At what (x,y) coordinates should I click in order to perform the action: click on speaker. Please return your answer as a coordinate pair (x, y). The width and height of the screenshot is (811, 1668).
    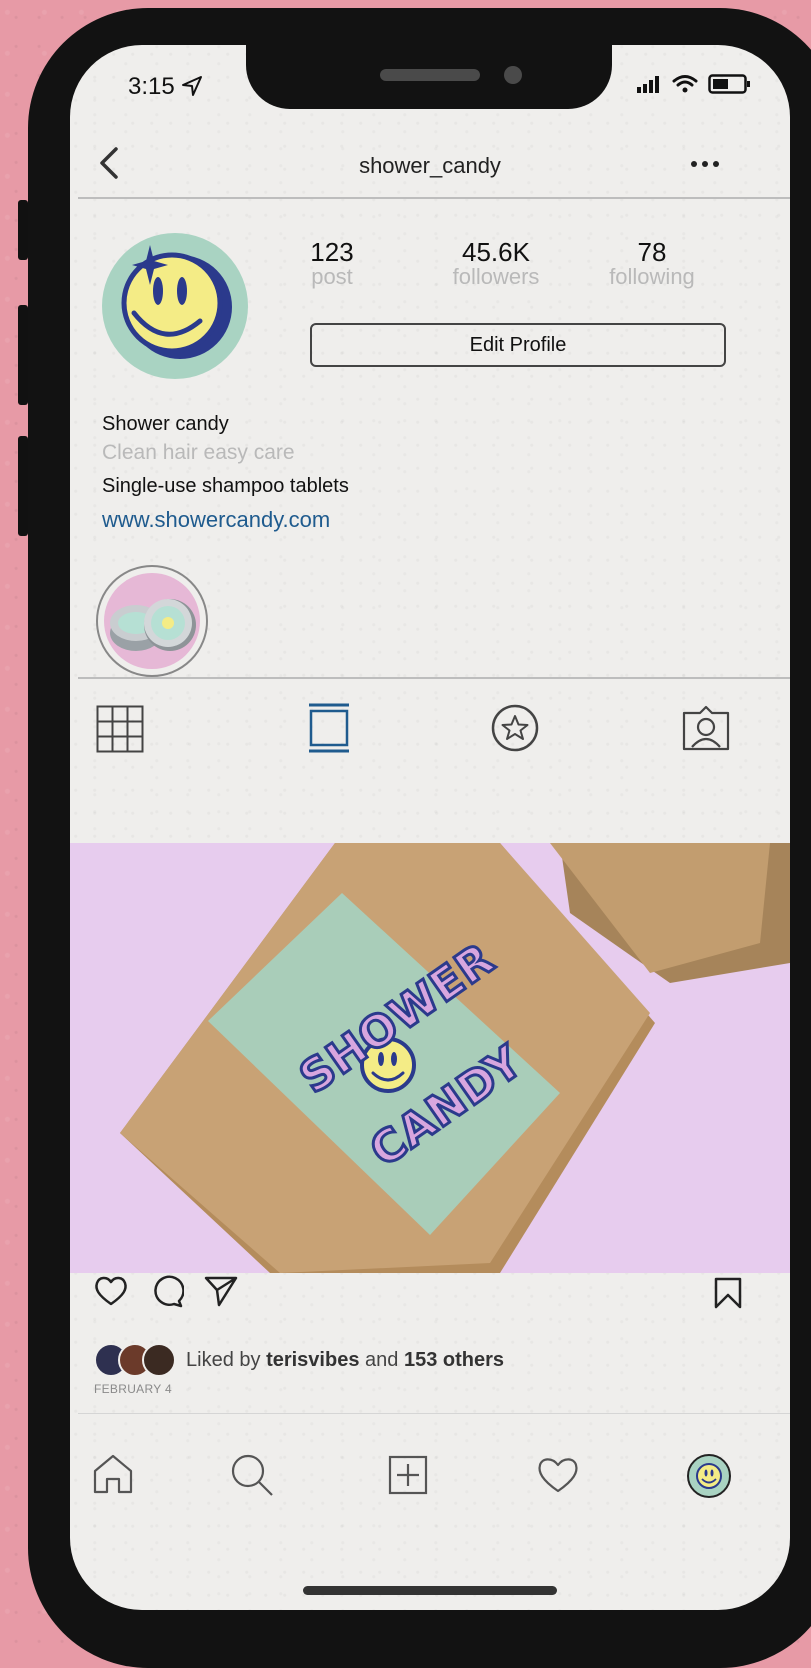
    Looking at the image, I should click on (430, 75).